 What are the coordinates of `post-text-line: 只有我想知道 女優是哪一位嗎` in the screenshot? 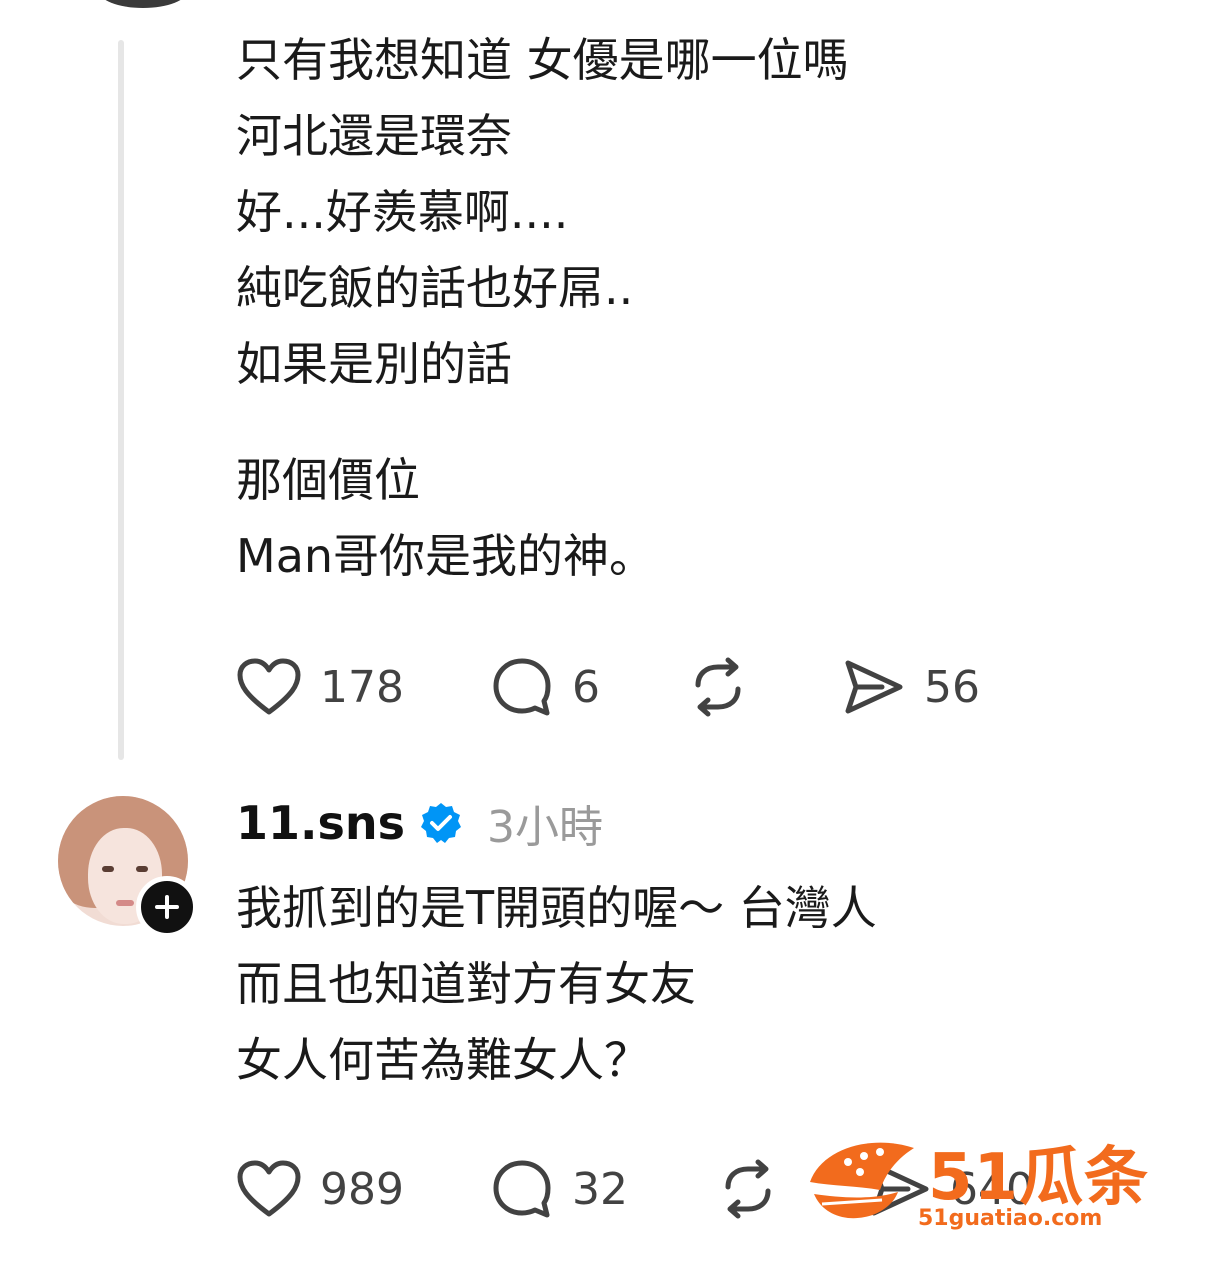 It's located at (542, 60).